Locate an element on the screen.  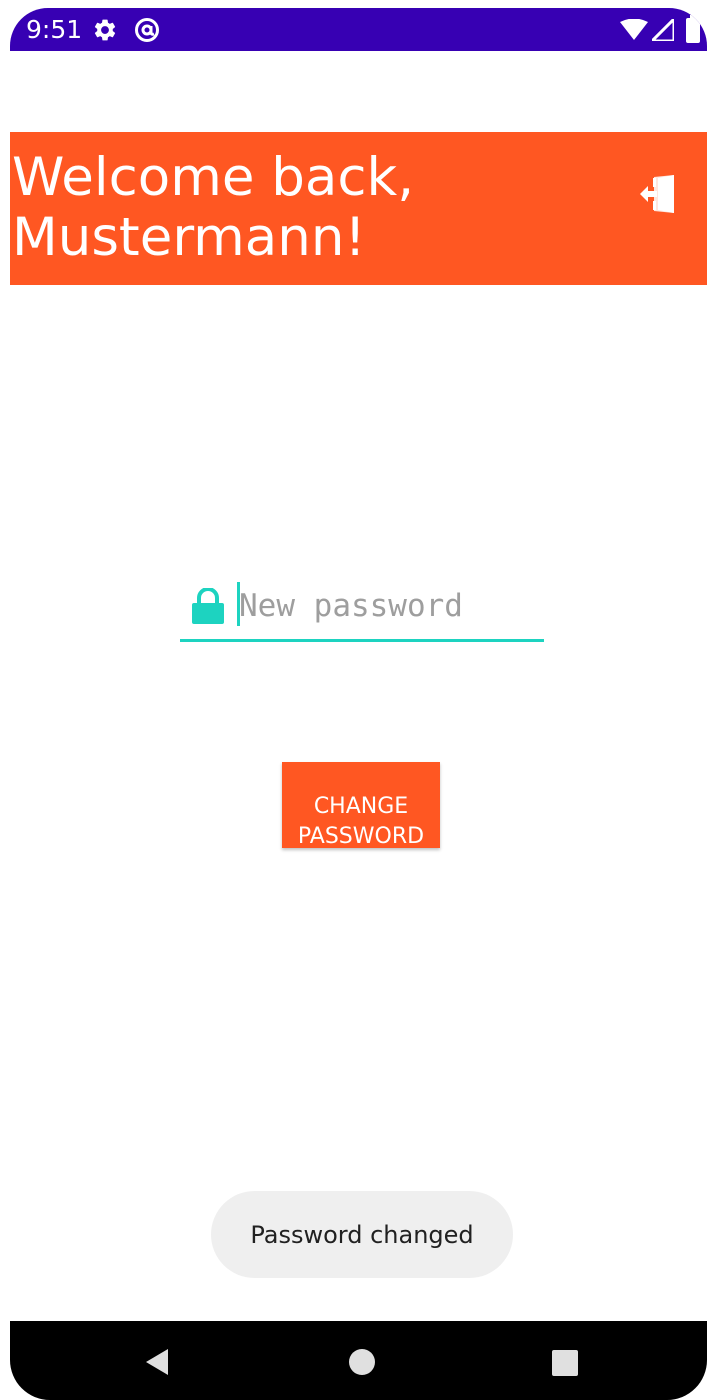
welcome-header: Welcome back, Mustermann! is located at coordinates (358, 208).